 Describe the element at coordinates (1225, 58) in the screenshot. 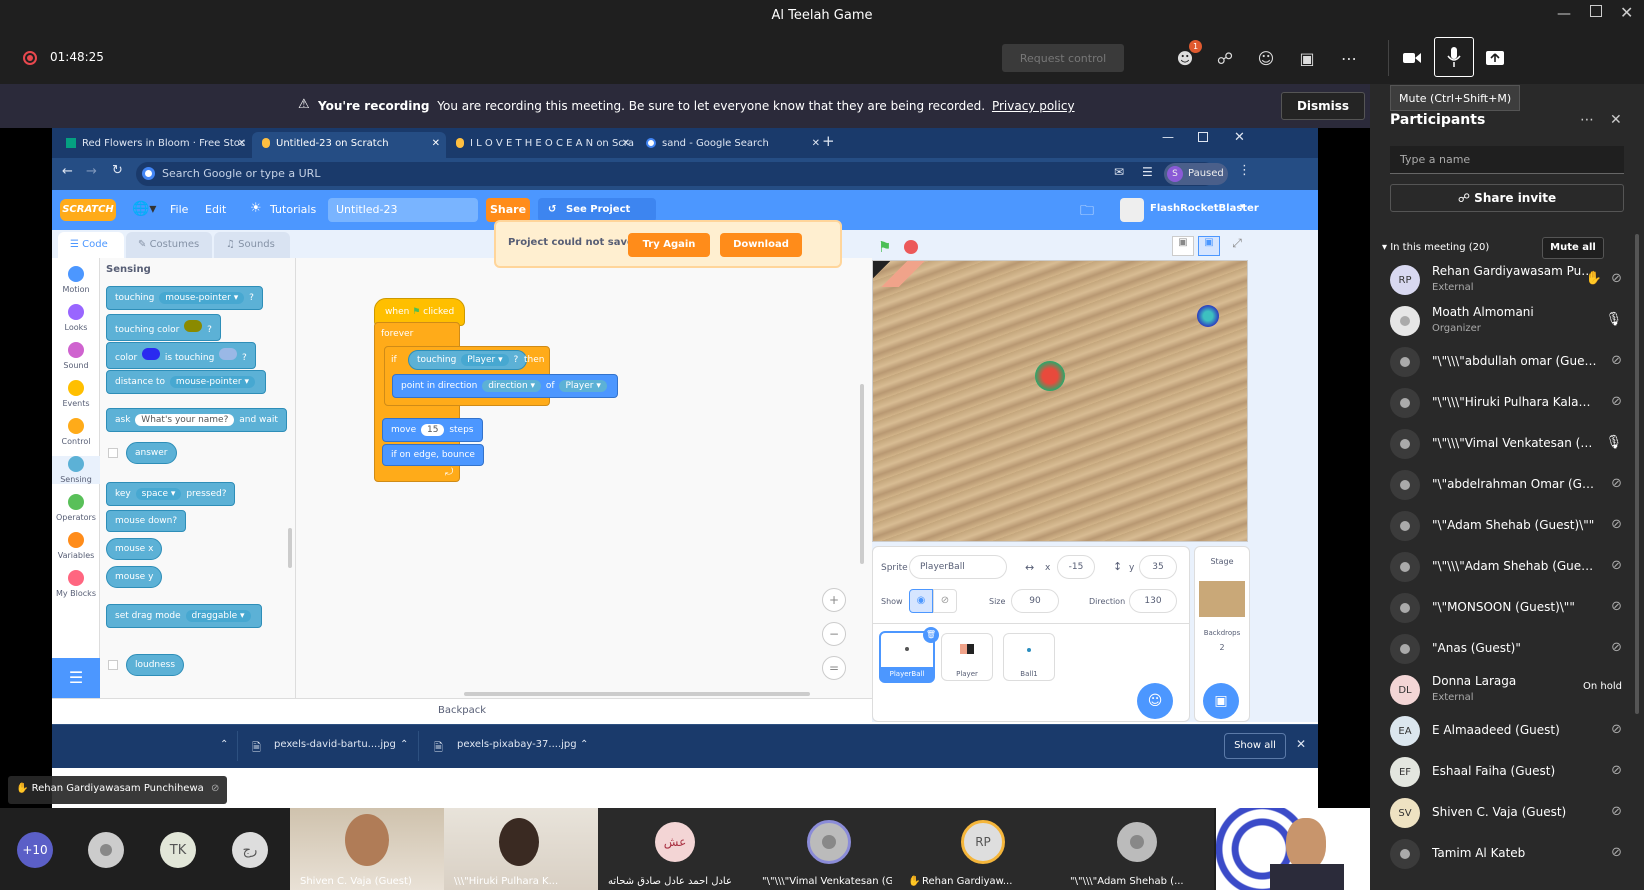

I see `chat-icon: ☍` at that location.